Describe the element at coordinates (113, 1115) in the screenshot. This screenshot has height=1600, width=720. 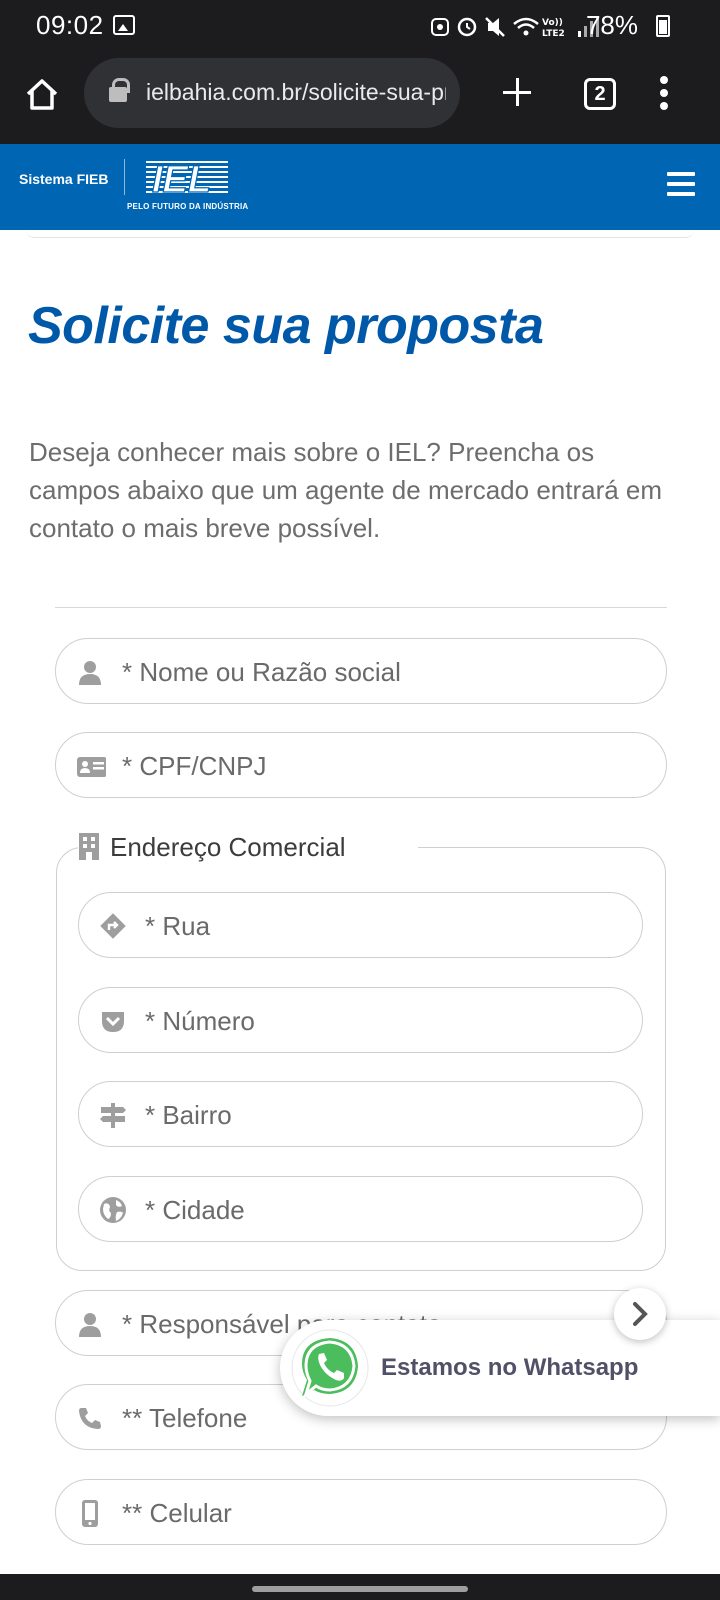
I see `signpost-icon` at that location.